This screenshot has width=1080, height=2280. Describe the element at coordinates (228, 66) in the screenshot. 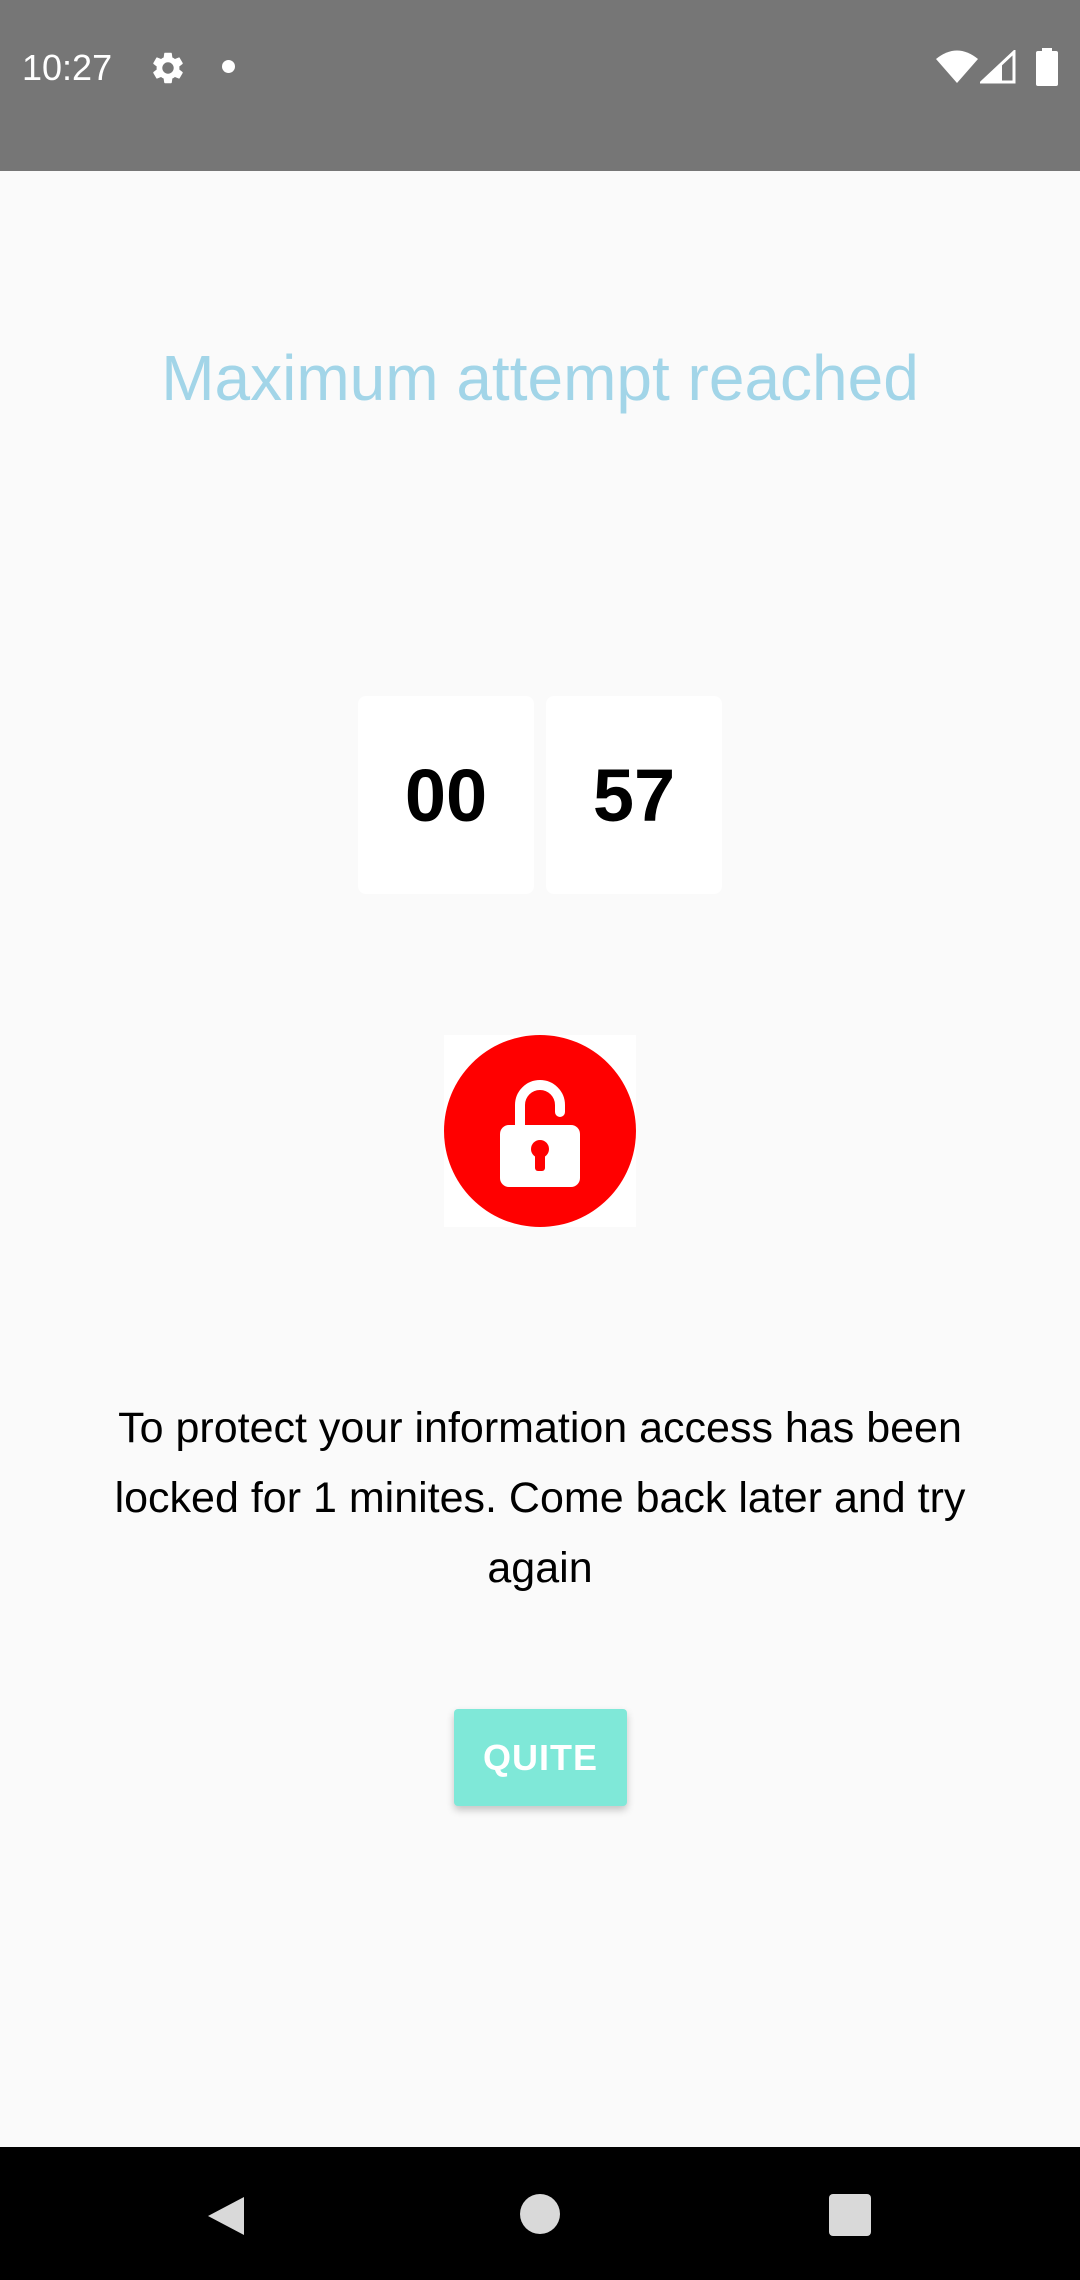

I see `notification-dot-icon` at that location.